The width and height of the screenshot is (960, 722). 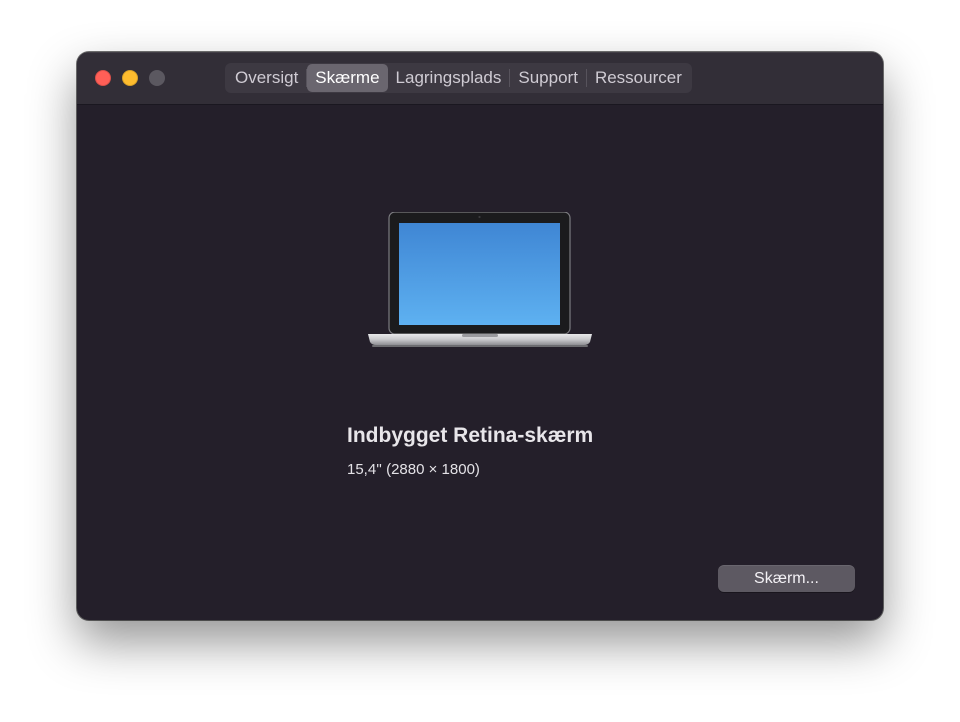 What do you see at coordinates (638, 78) in the screenshot?
I see `tab-resources: Ressourcer` at bounding box center [638, 78].